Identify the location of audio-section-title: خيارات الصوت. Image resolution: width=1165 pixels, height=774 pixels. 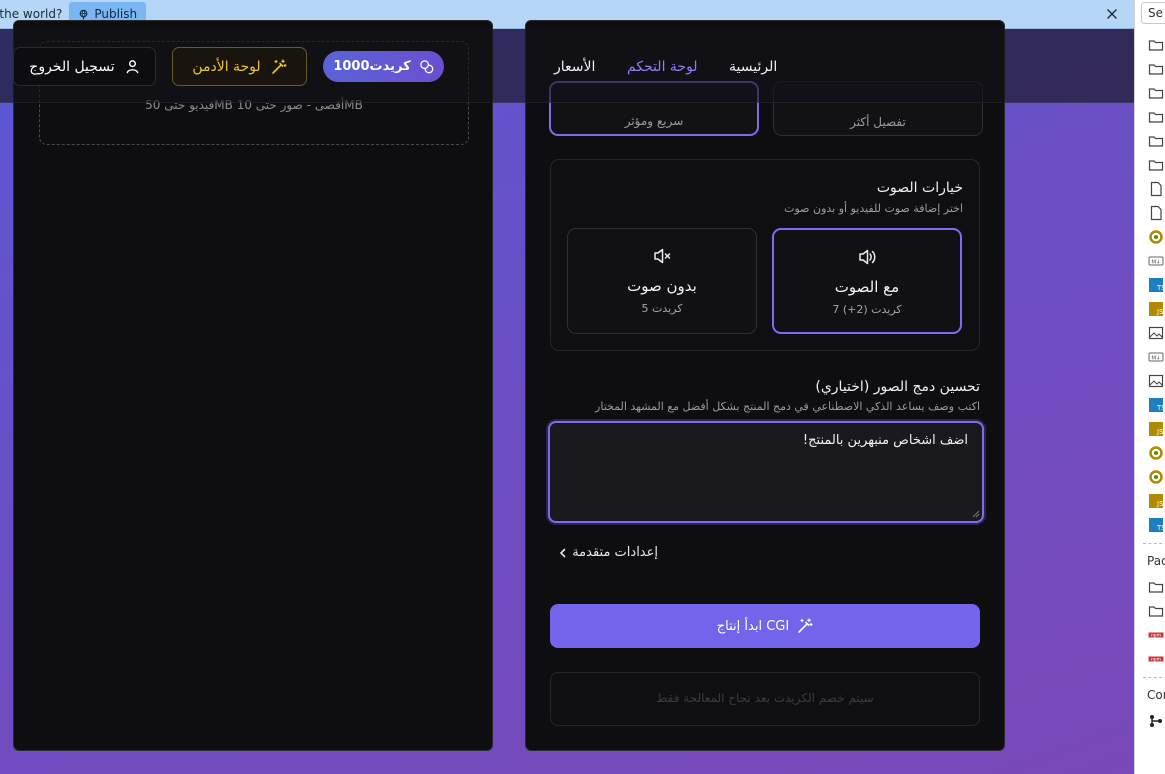
(919, 188).